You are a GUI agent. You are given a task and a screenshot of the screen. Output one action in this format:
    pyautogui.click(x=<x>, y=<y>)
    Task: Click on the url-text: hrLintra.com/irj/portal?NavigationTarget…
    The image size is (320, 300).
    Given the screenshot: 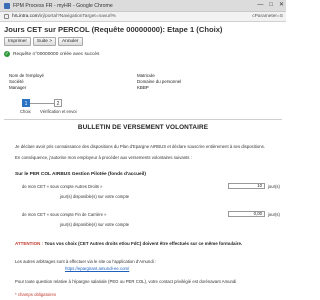 What is the action you would take?
    pyautogui.click(x=132, y=16)
    